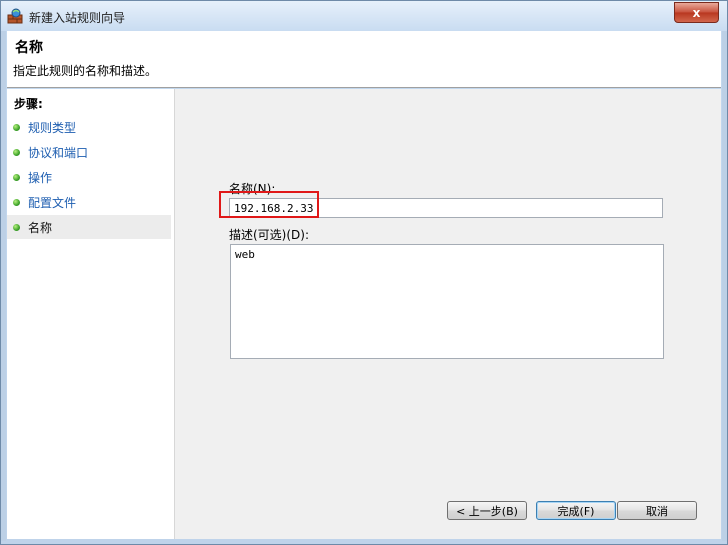 The width and height of the screenshot is (728, 545). What do you see at coordinates (28, 104) in the screenshot?
I see `steps-title: 步骤:` at bounding box center [28, 104].